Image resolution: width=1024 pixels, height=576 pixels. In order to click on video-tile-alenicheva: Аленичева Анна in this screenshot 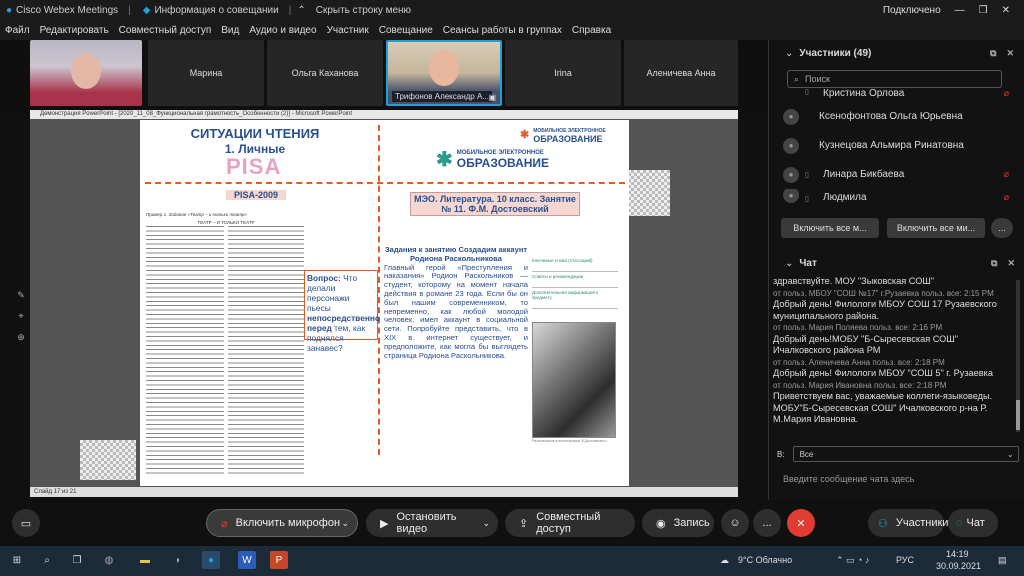, I will do `click(681, 73)`.